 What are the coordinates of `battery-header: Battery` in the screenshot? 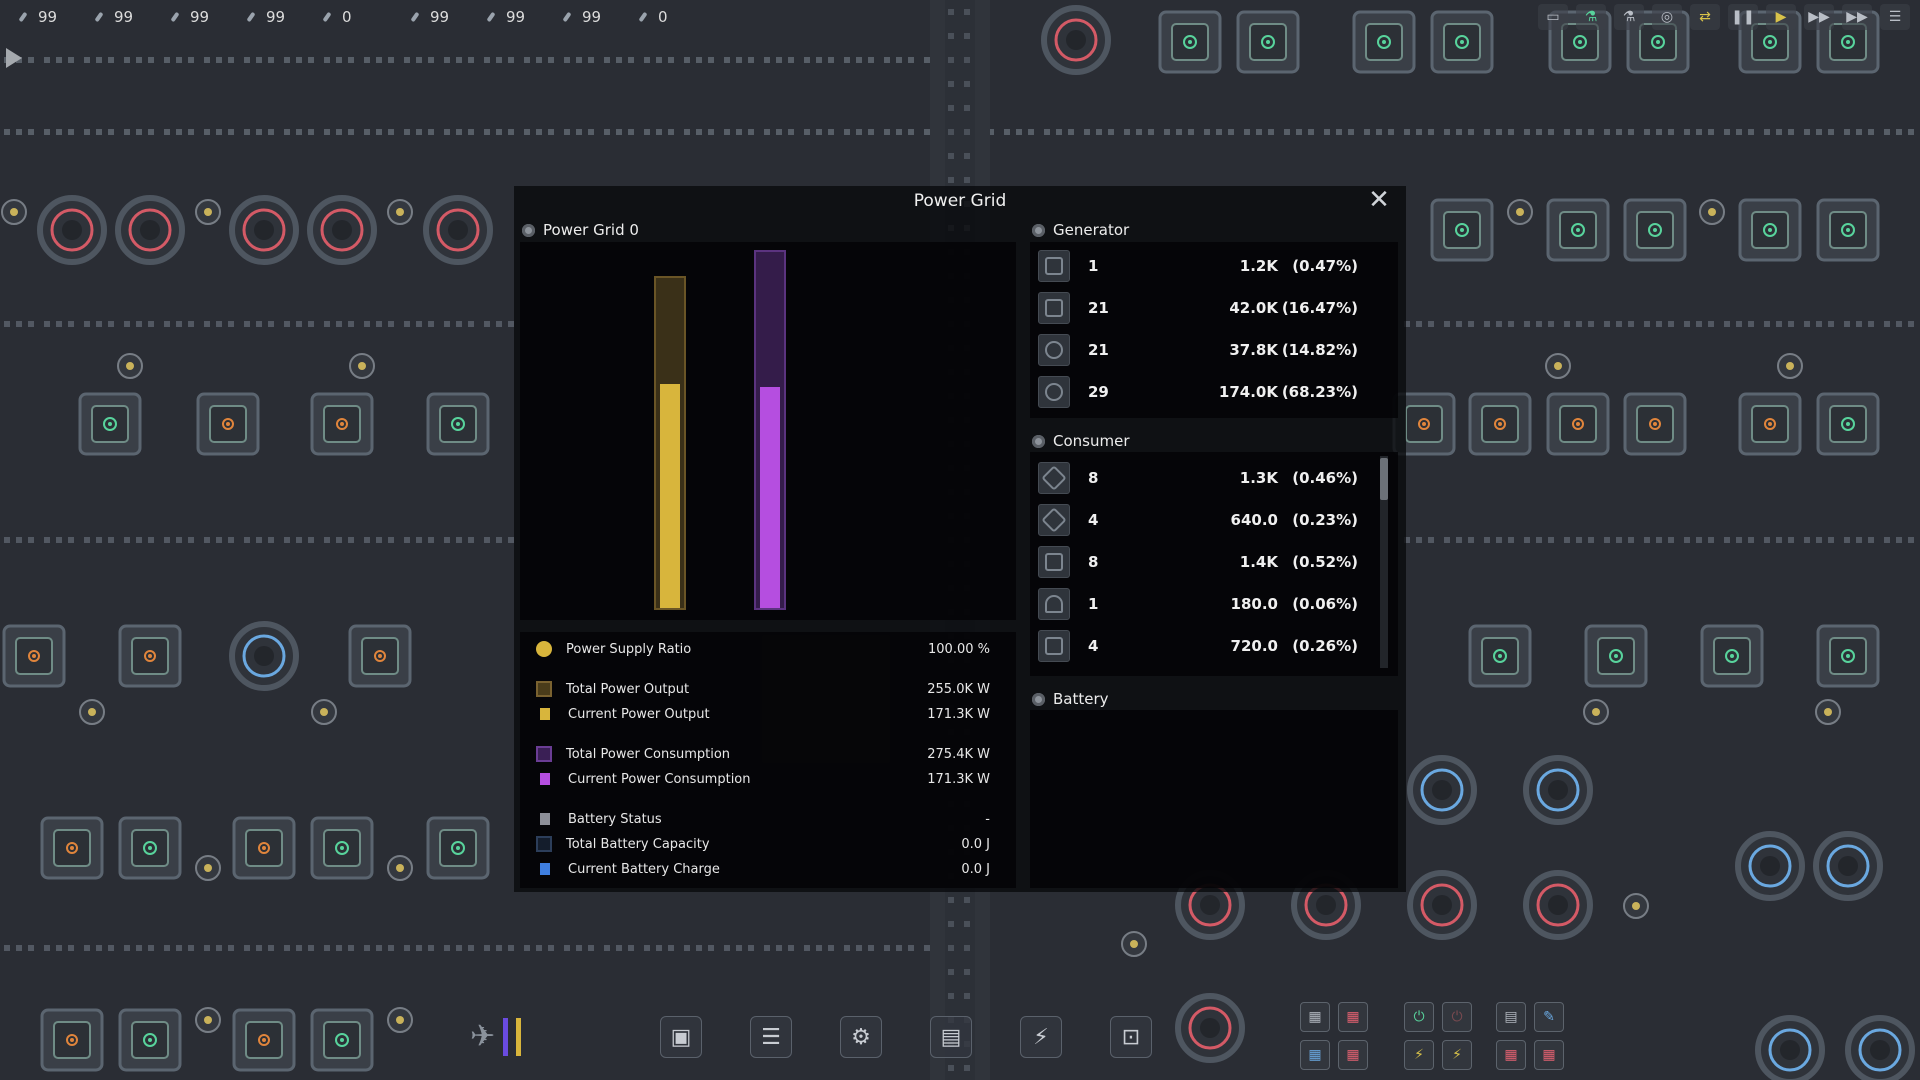 It's located at (1070, 699).